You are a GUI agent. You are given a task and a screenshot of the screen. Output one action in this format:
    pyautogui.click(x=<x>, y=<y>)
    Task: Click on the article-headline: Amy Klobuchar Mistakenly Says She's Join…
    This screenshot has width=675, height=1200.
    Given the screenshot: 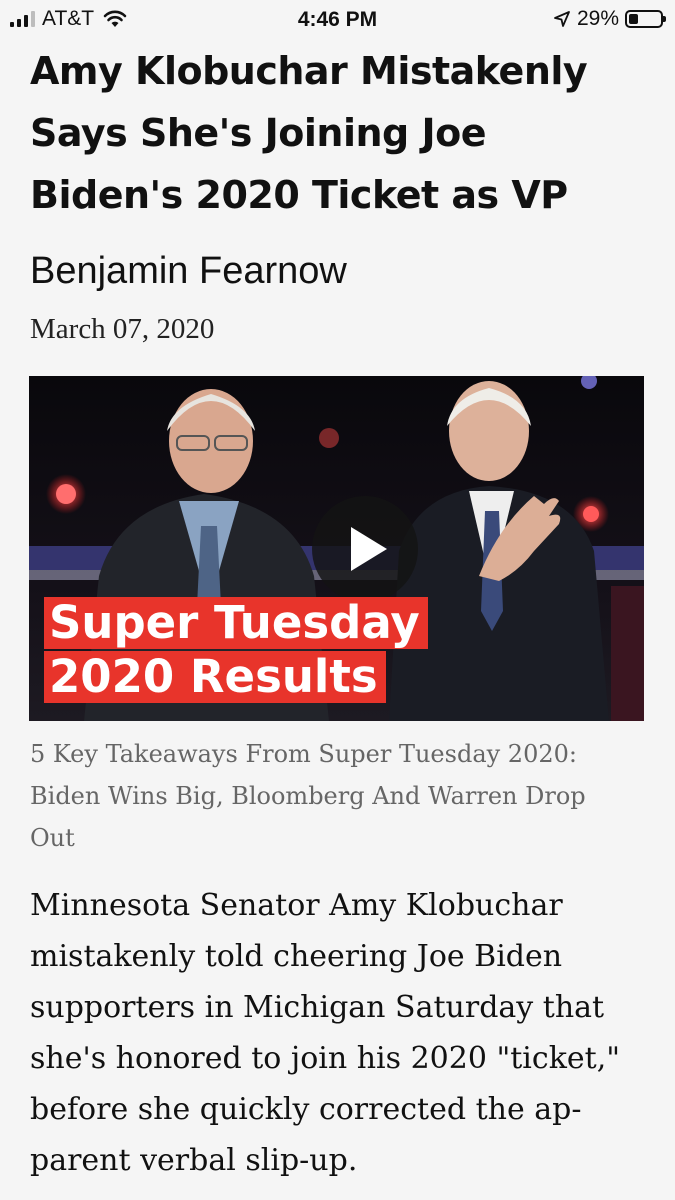 What is the action you would take?
    pyautogui.click(x=340, y=133)
    